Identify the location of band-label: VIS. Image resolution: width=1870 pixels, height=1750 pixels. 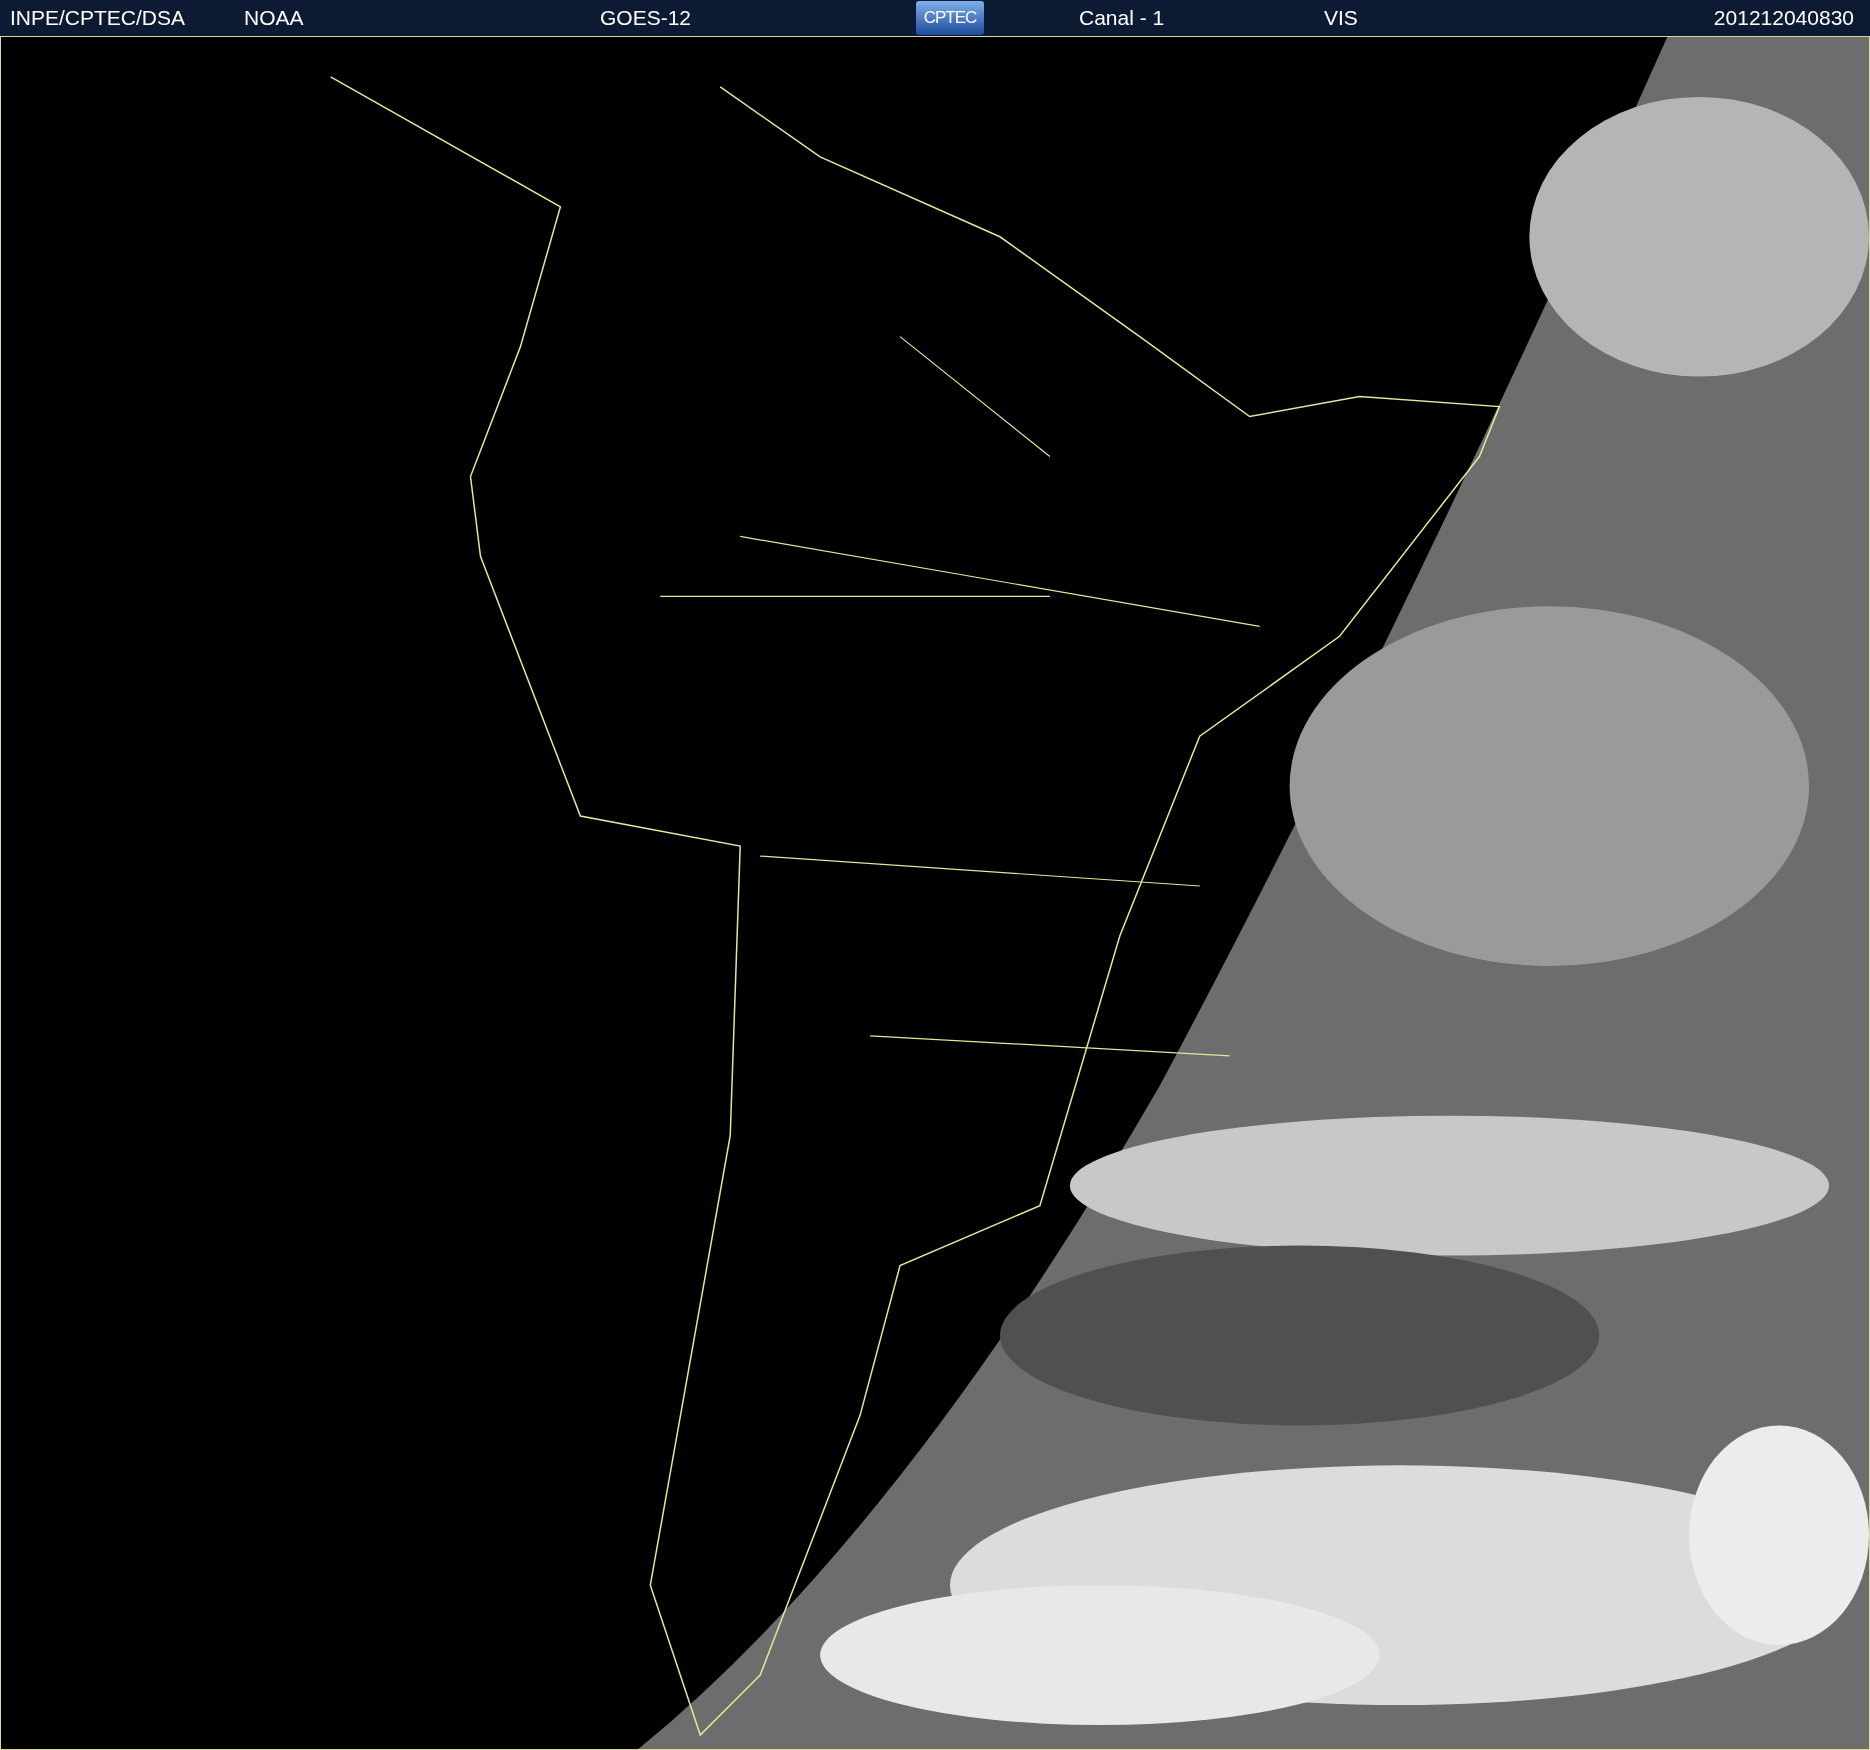
(1341, 18).